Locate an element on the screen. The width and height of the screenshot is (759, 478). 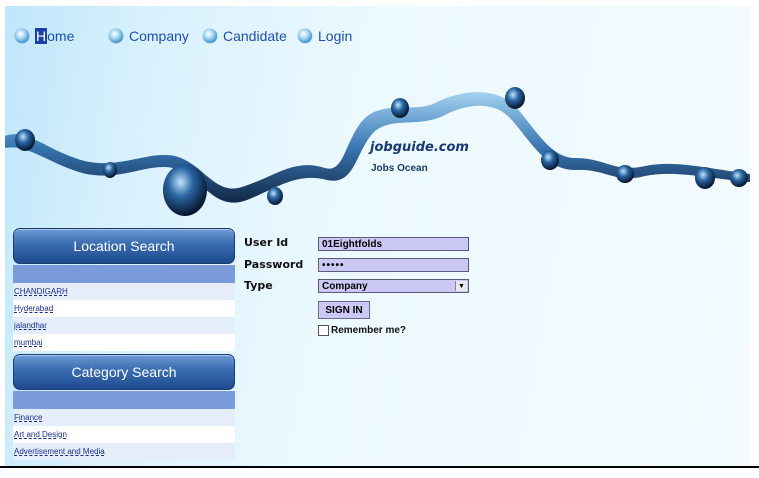
location-search-title: Location Search is located at coordinates (124, 246).